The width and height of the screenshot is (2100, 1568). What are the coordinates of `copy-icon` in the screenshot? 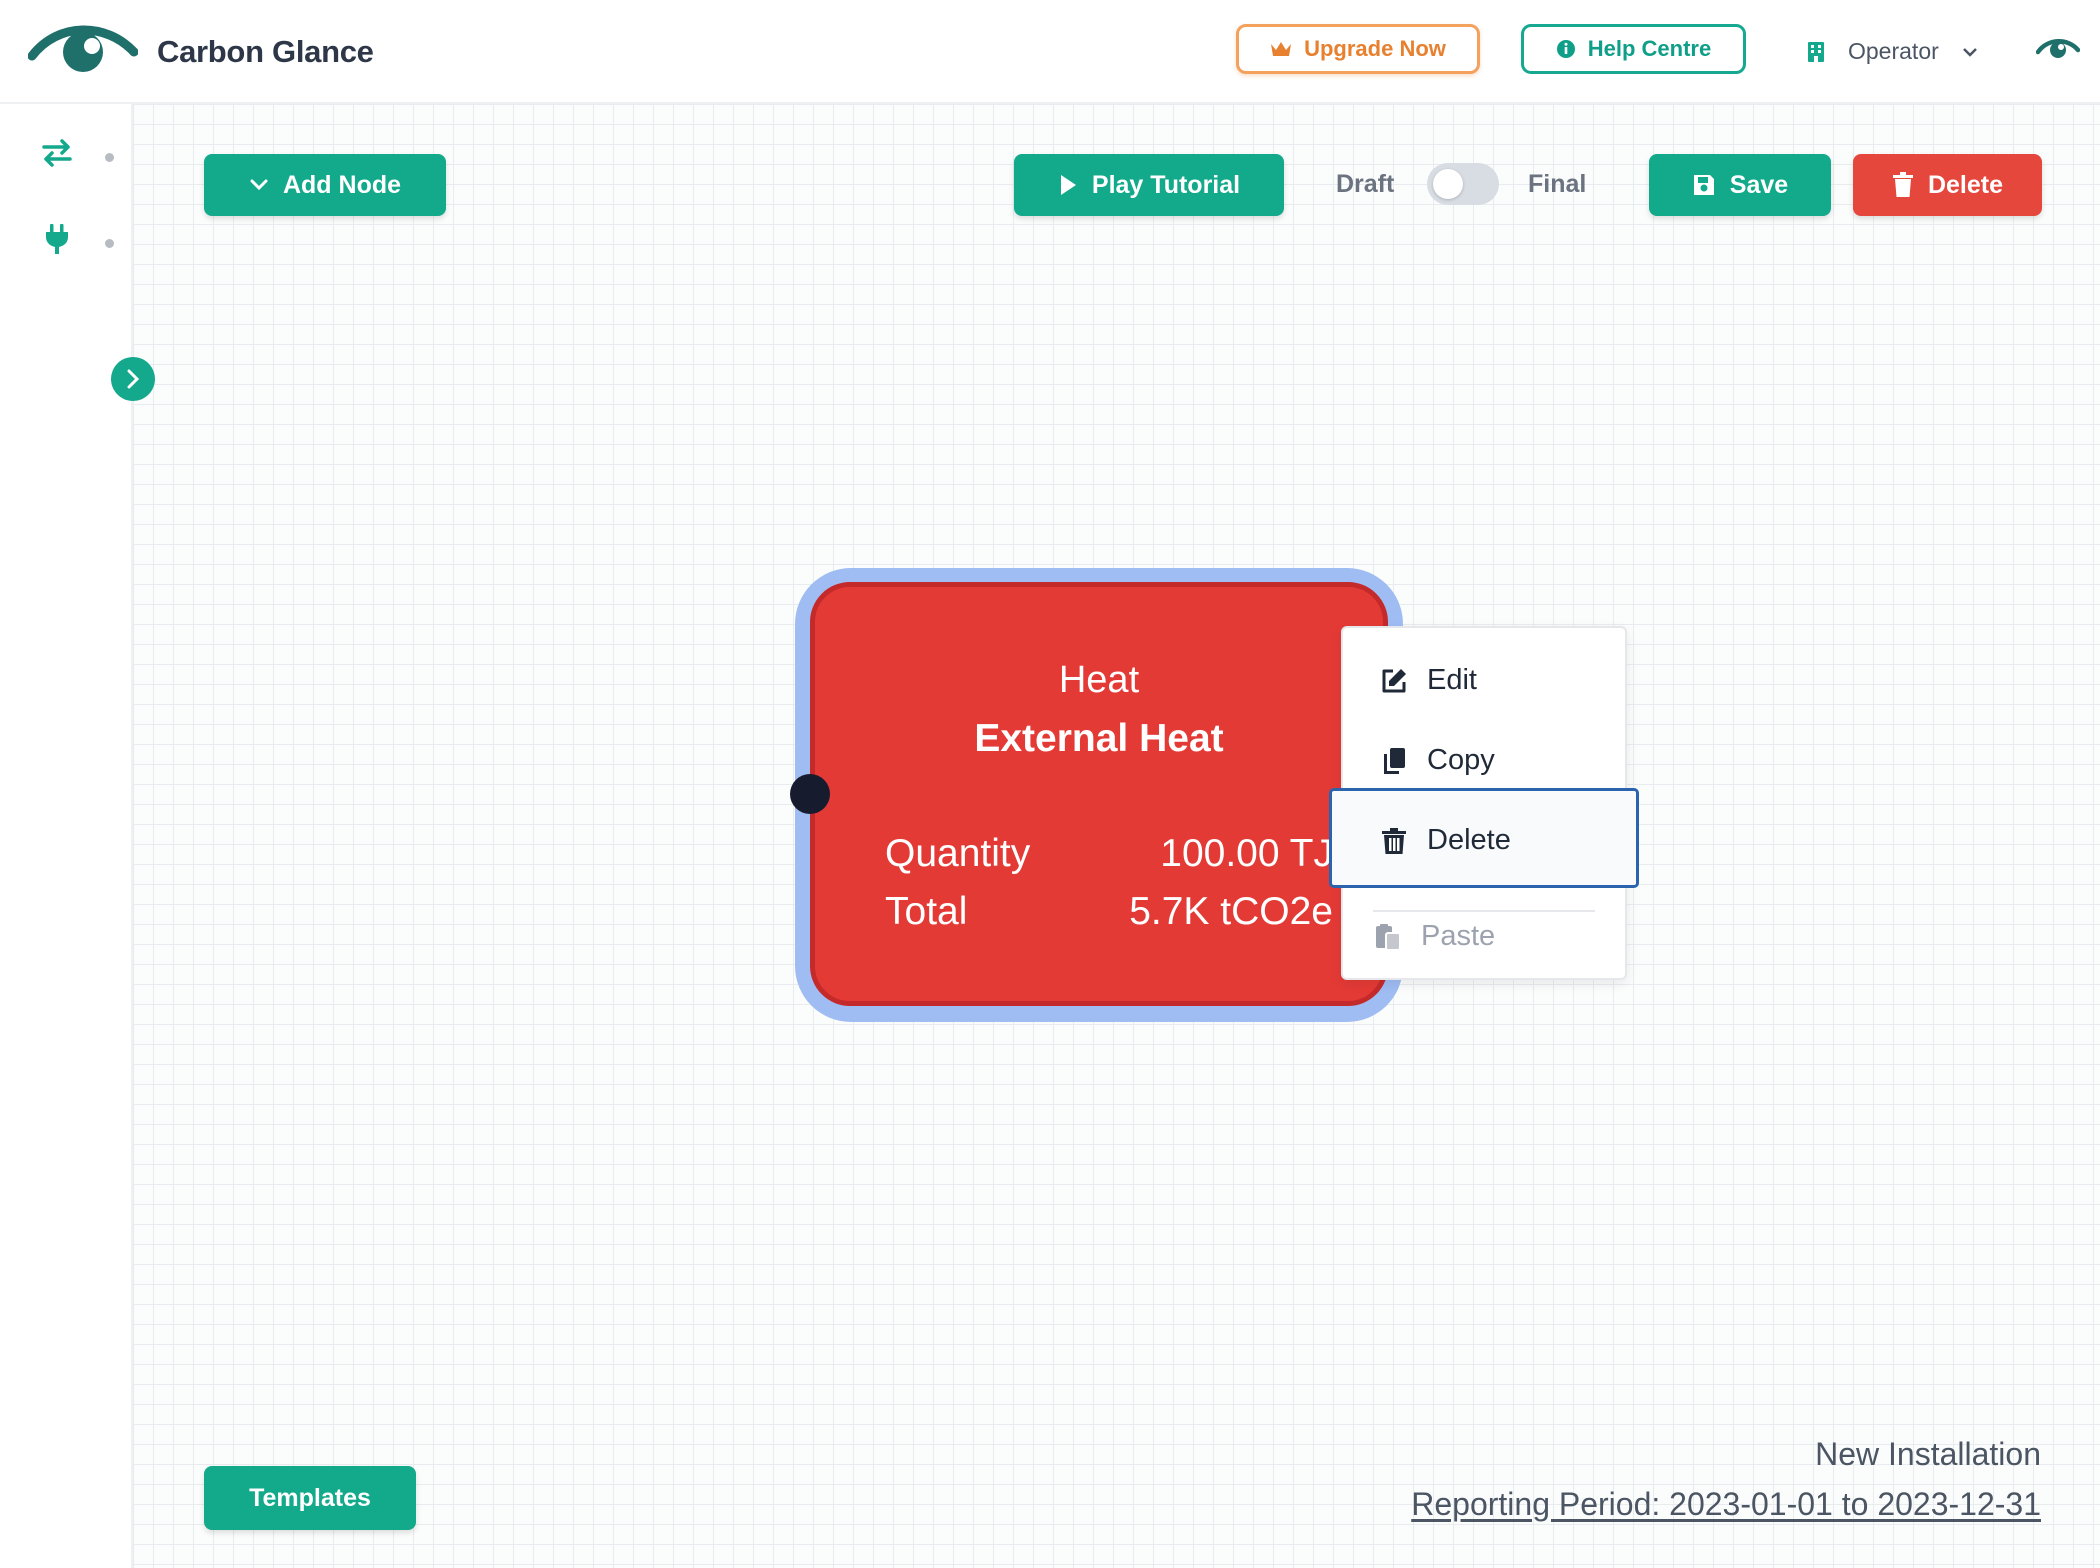 It's located at (1394, 760).